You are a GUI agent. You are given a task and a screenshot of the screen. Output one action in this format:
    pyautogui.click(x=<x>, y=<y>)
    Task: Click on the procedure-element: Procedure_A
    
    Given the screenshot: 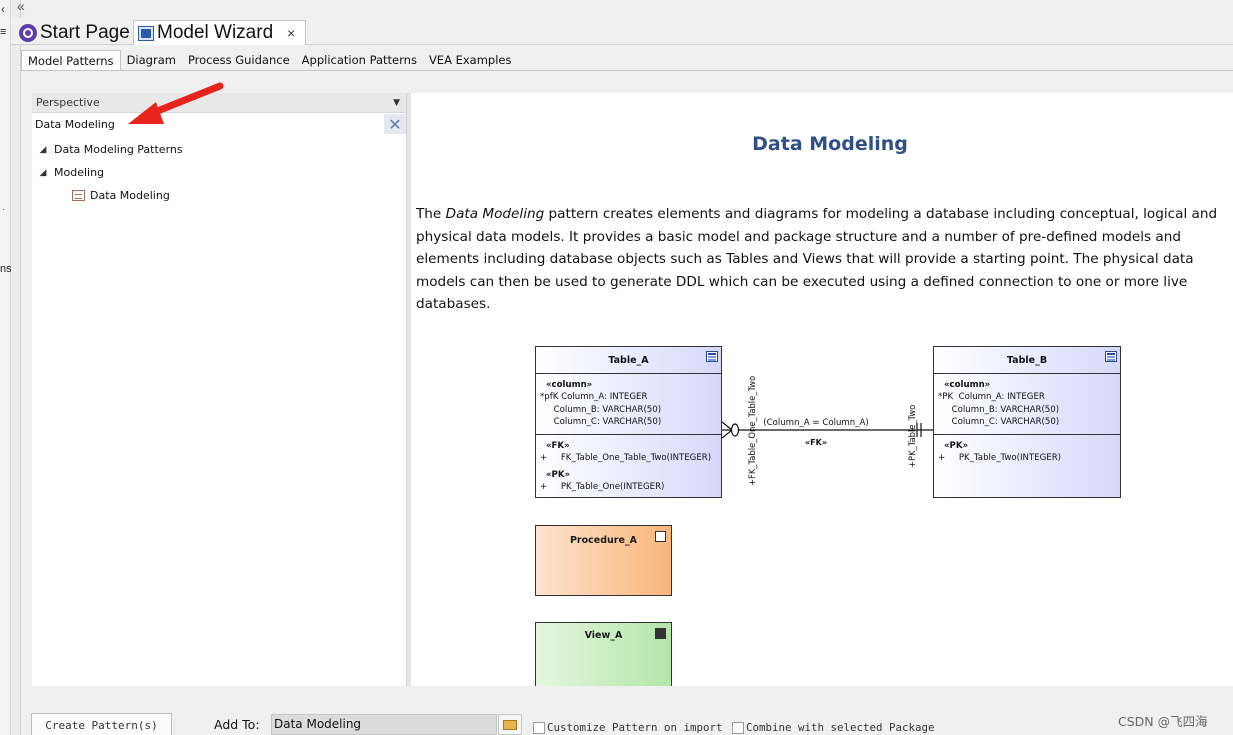 What is the action you would take?
    pyautogui.click(x=603, y=560)
    